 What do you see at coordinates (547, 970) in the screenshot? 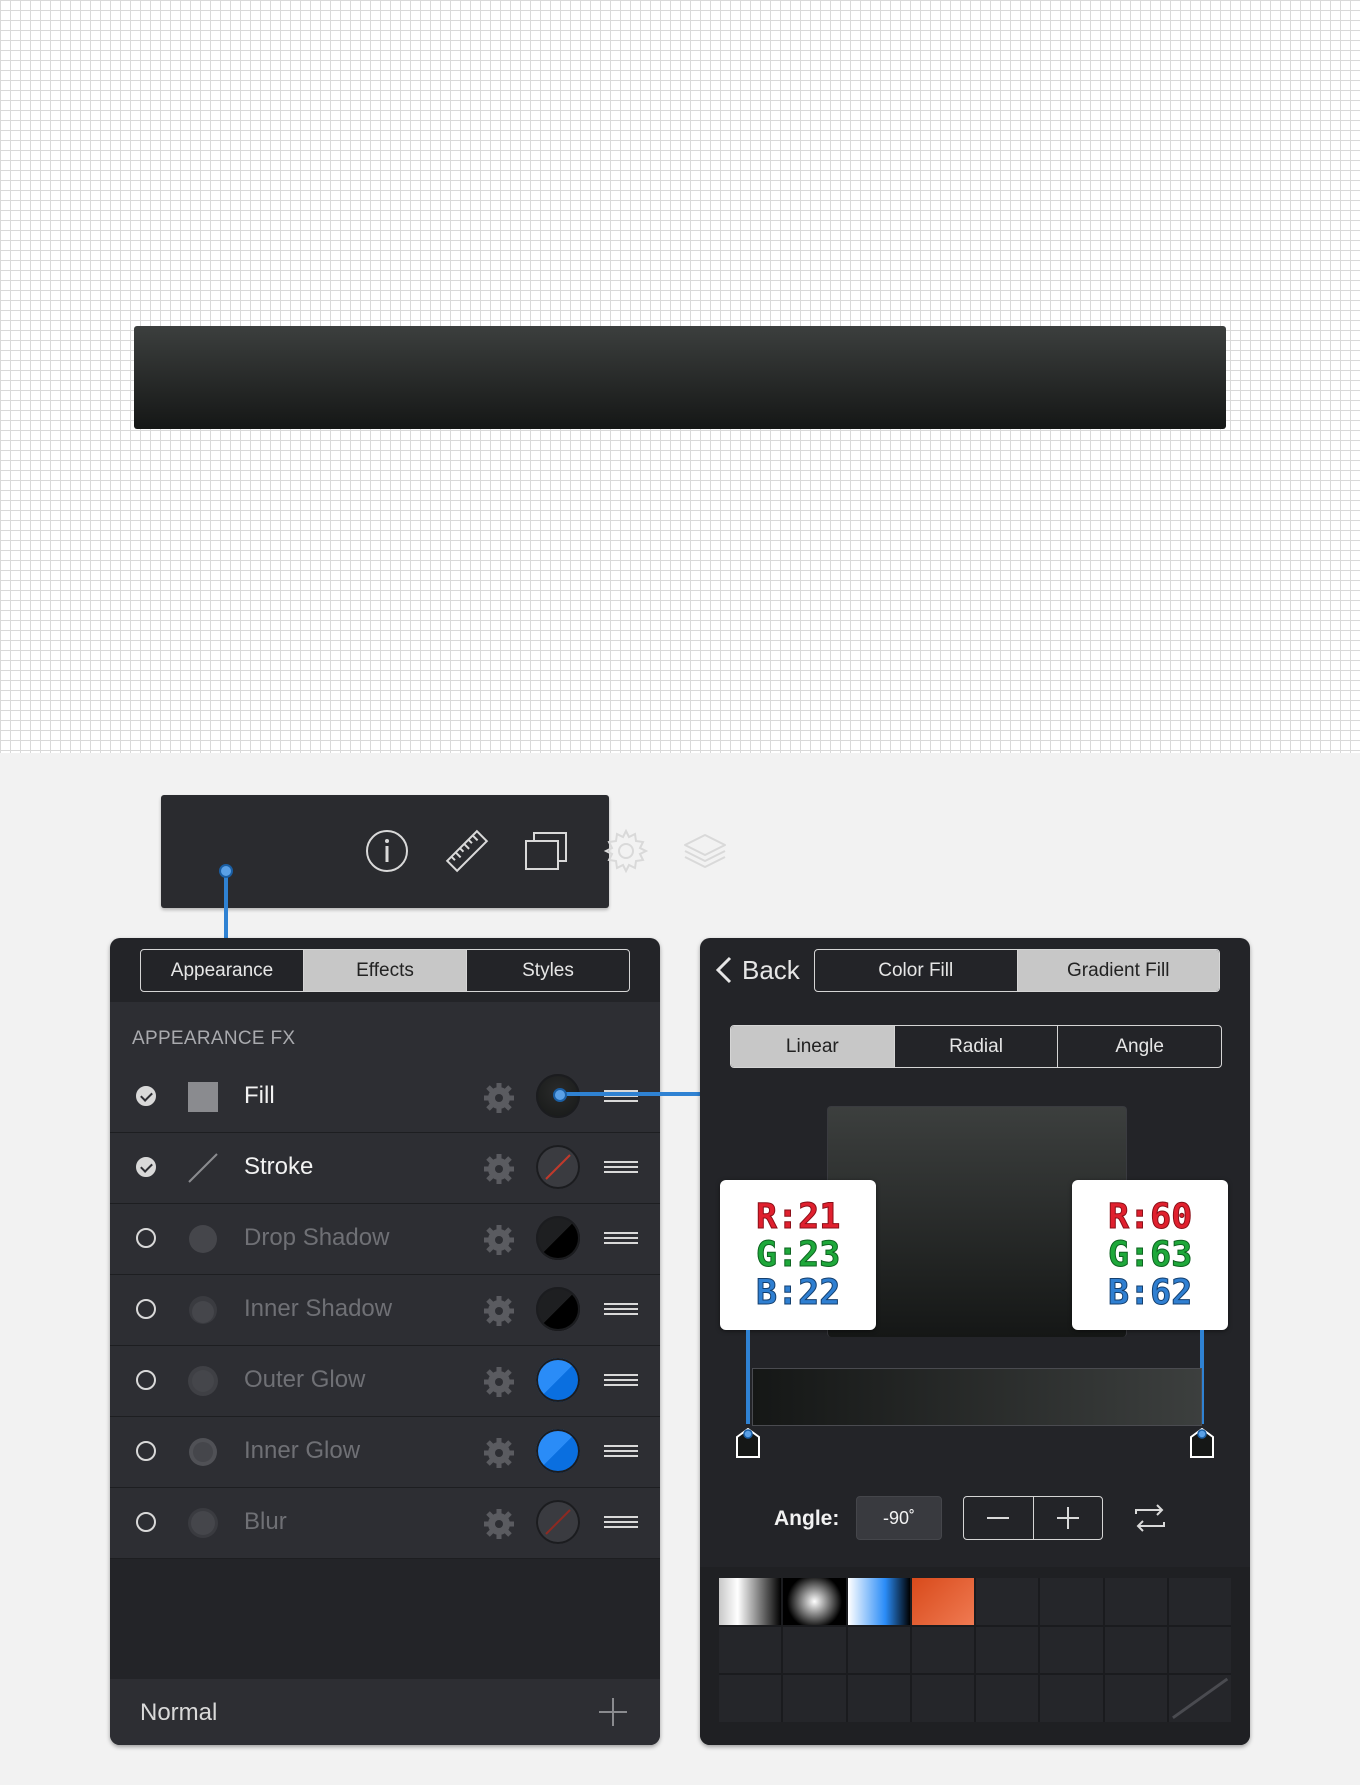
I see `tab-styles: Styles` at bounding box center [547, 970].